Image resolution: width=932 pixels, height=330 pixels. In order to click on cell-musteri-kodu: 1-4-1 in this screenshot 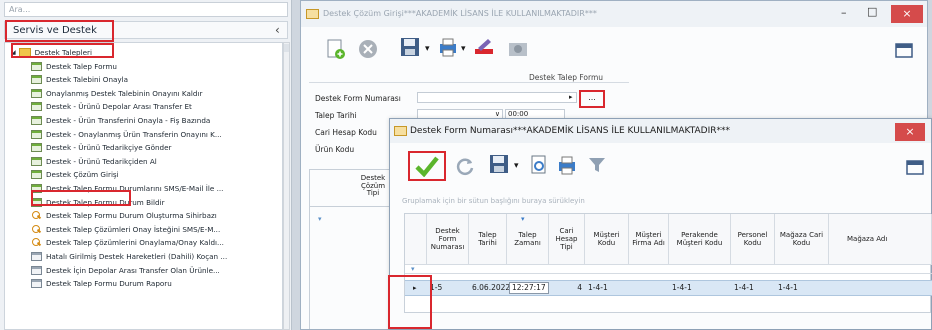, I will do `click(596, 288)`.